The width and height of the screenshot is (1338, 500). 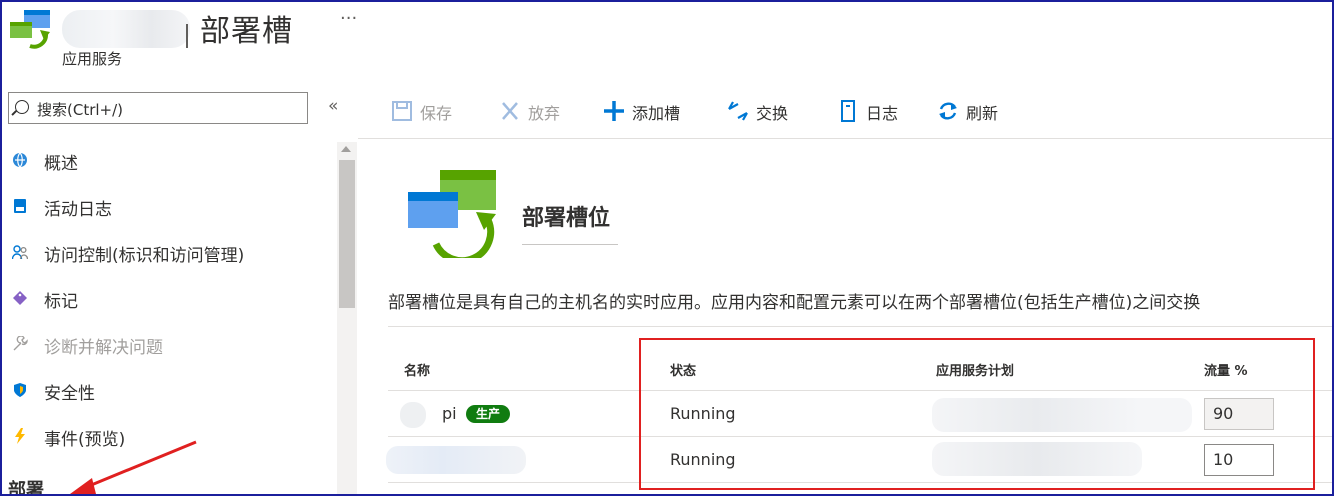 What do you see at coordinates (417, 369) in the screenshot?
I see `column-header-name: 名称` at bounding box center [417, 369].